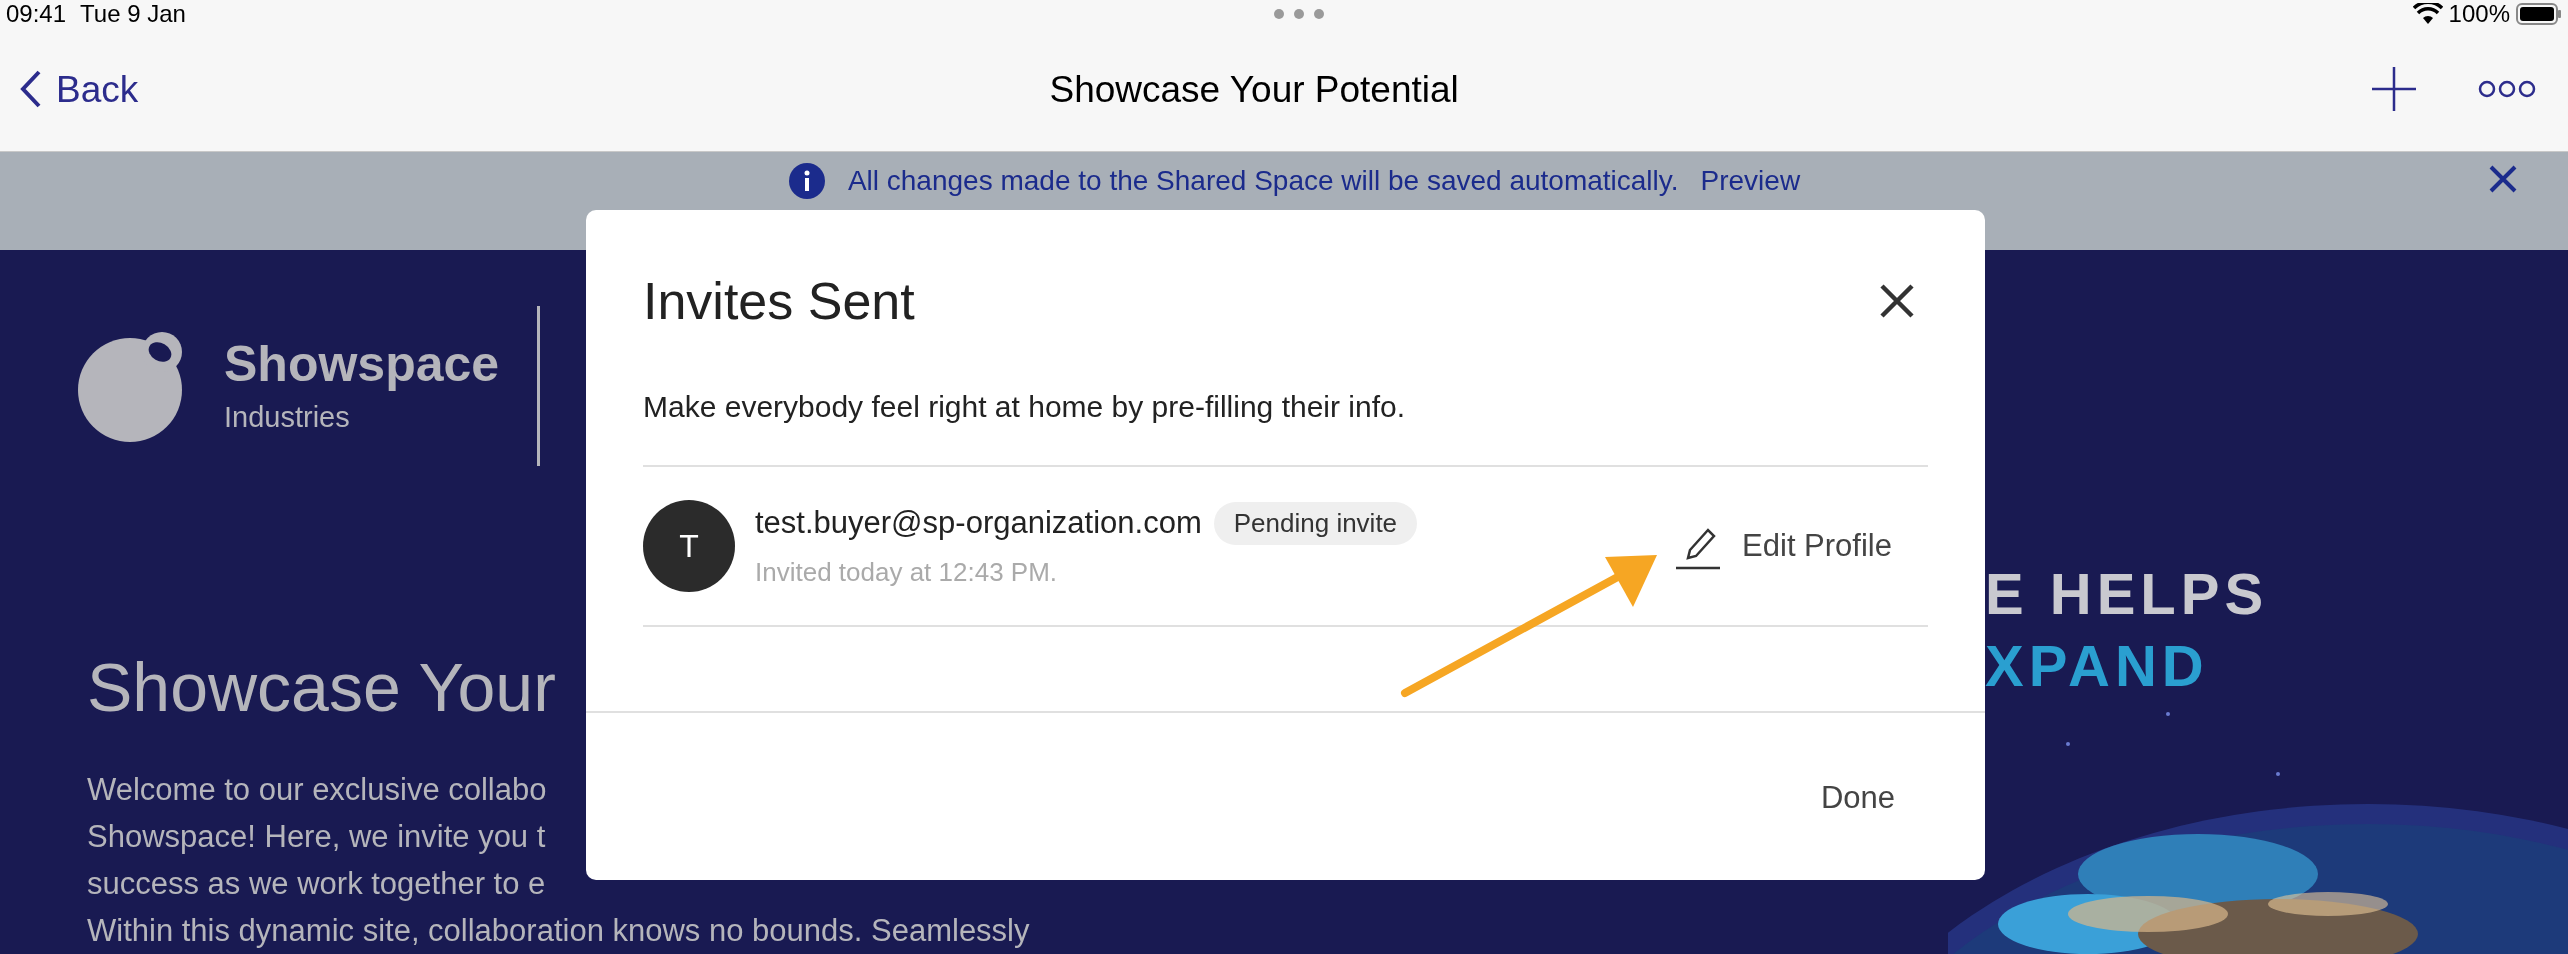 The width and height of the screenshot is (2568, 954). What do you see at coordinates (316, 837) in the screenshot?
I see `intro-text-line: Showspace! Here, we invite you t` at bounding box center [316, 837].